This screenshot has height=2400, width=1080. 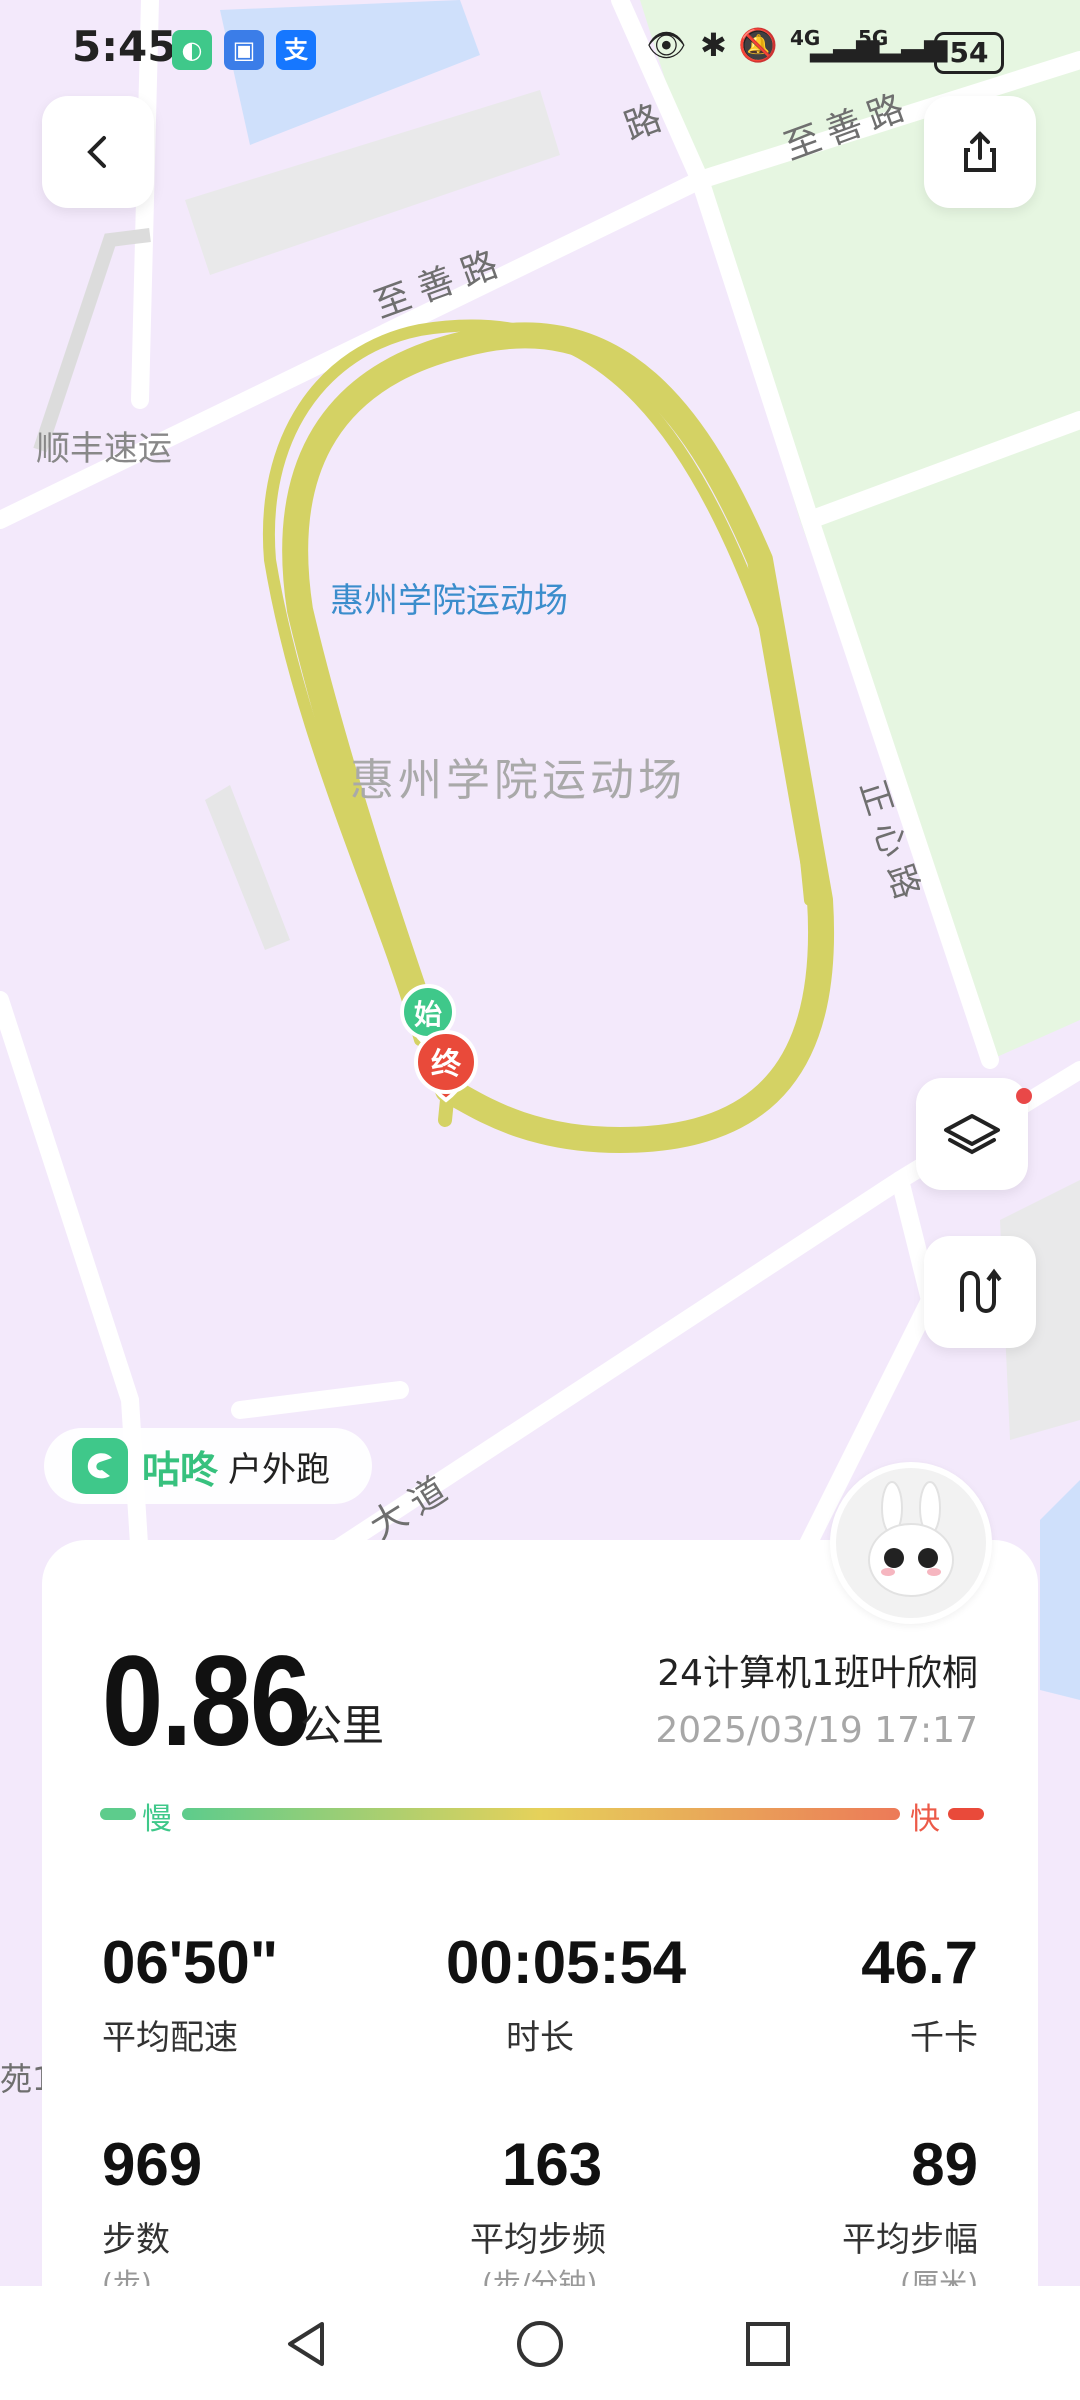 I want to click on nav-back-icon, so click(x=306, y=2344).